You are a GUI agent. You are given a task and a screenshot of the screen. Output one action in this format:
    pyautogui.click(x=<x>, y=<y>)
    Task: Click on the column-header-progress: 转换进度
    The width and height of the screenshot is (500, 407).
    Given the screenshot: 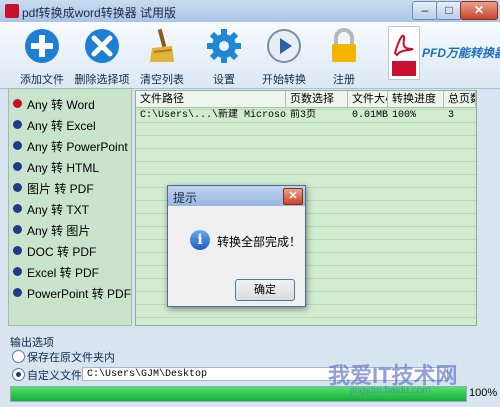 What is the action you would take?
    pyautogui.click(x=416, y=99)
    